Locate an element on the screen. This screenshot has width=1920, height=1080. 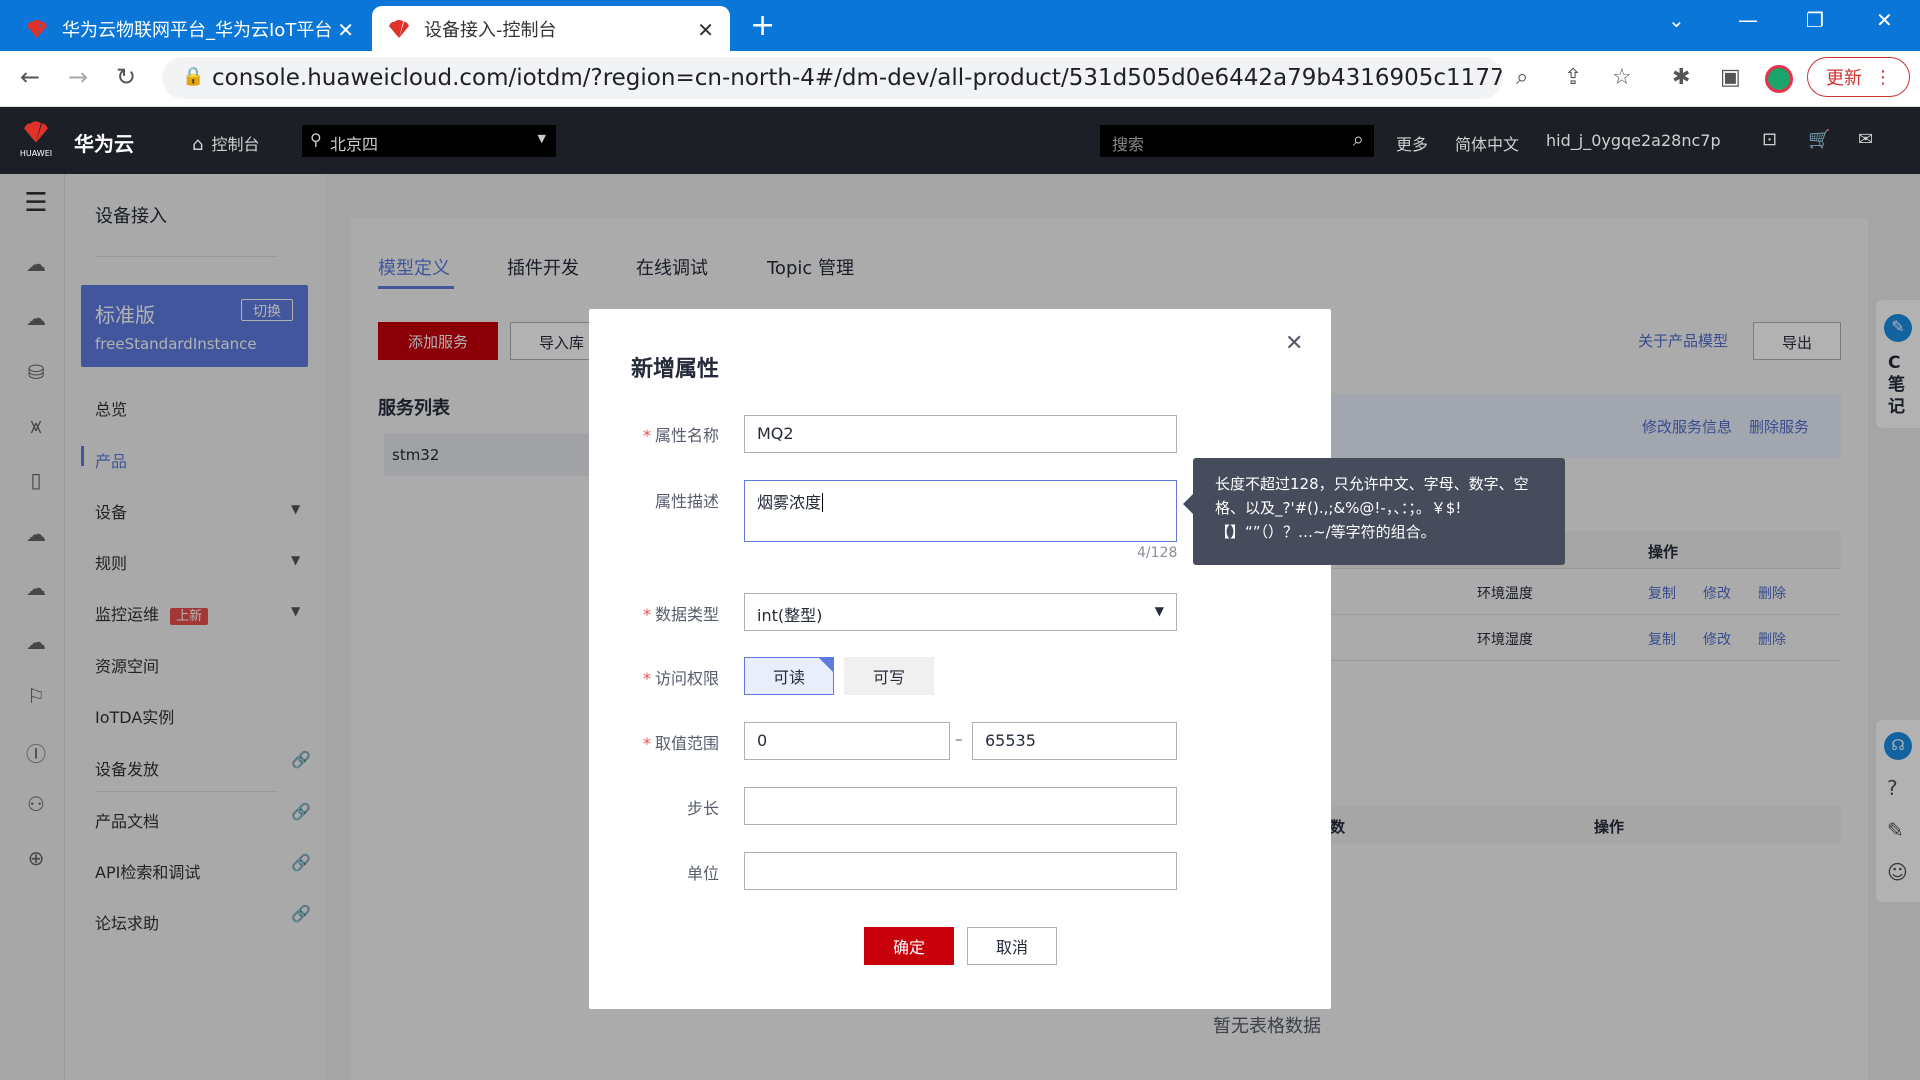
field-label: * 数据类型 is located at coordinates (680, 614).